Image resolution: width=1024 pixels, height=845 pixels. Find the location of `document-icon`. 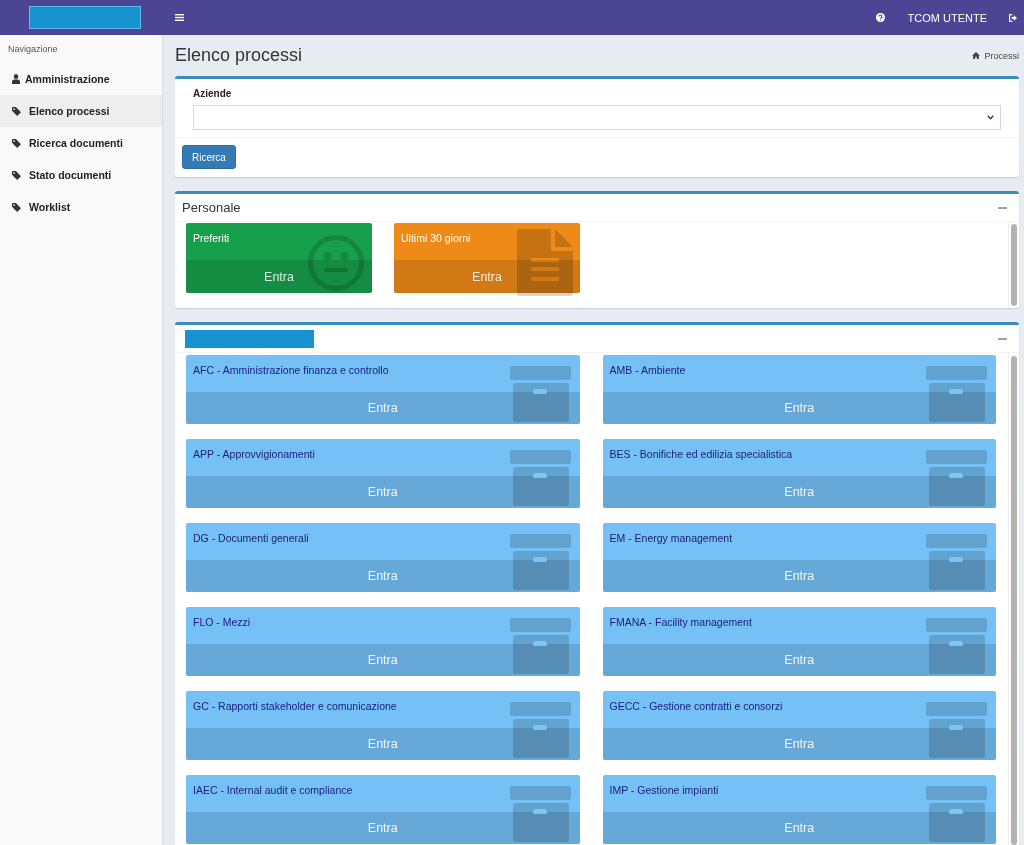

document-icon is located at coordinates (545, 262).